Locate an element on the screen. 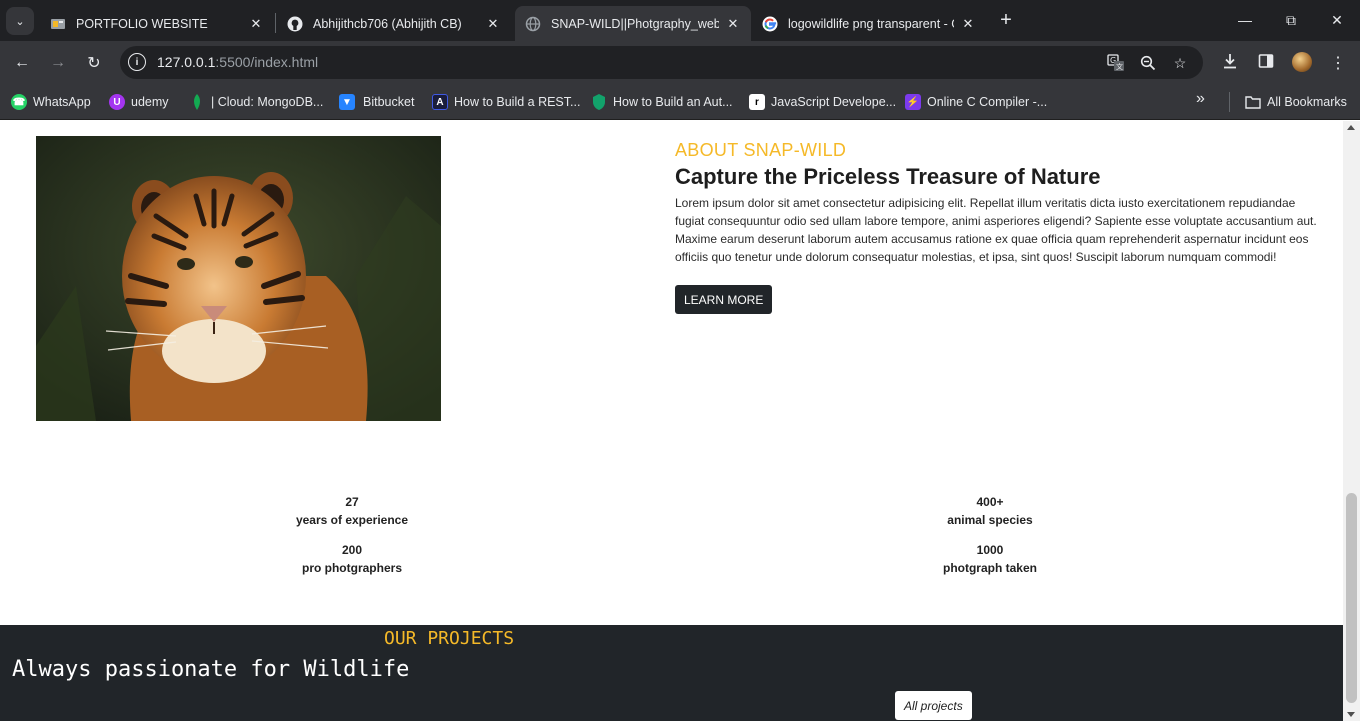  udemy-icon: U is located at coordinates (117, 102).